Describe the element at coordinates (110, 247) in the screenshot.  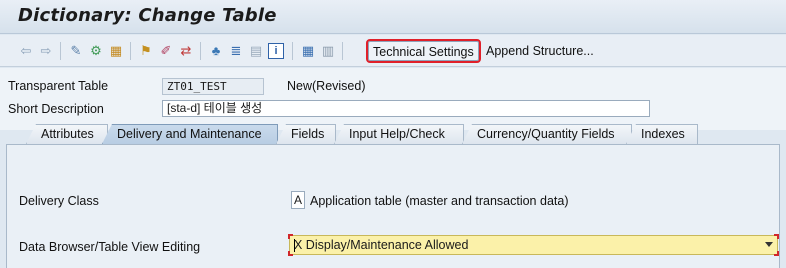
I see `data-browser-label: Data Browser/Table View Editing` at that location.